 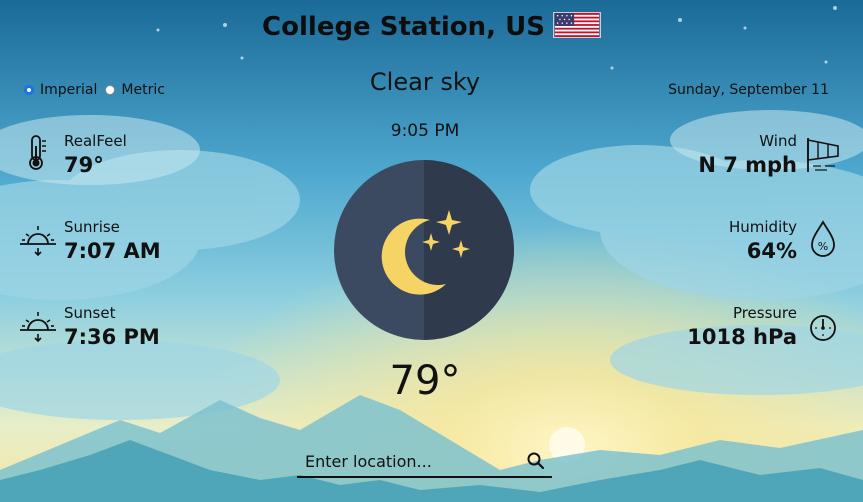 I want to click on sunset-icon, so click(x=38, y=327).